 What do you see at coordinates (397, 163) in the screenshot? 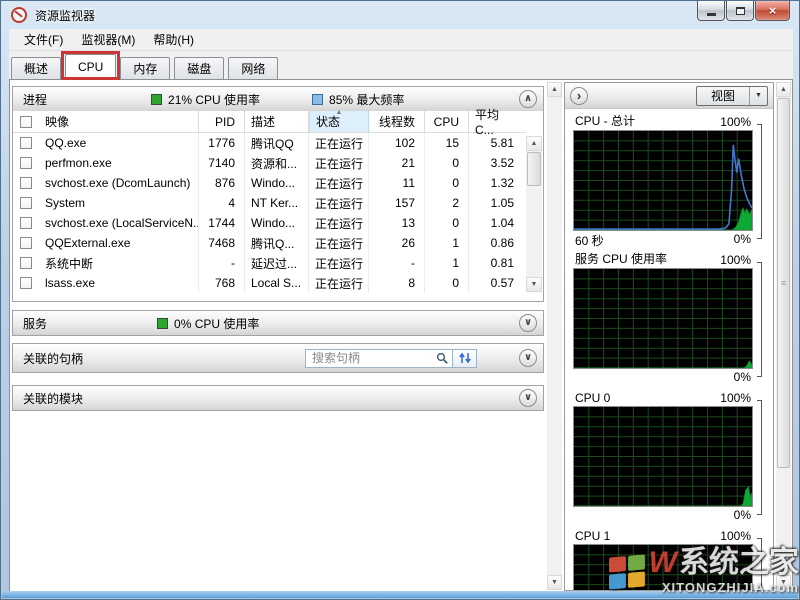
I see `cell-threads: 21` at bounding box center [397, 163].